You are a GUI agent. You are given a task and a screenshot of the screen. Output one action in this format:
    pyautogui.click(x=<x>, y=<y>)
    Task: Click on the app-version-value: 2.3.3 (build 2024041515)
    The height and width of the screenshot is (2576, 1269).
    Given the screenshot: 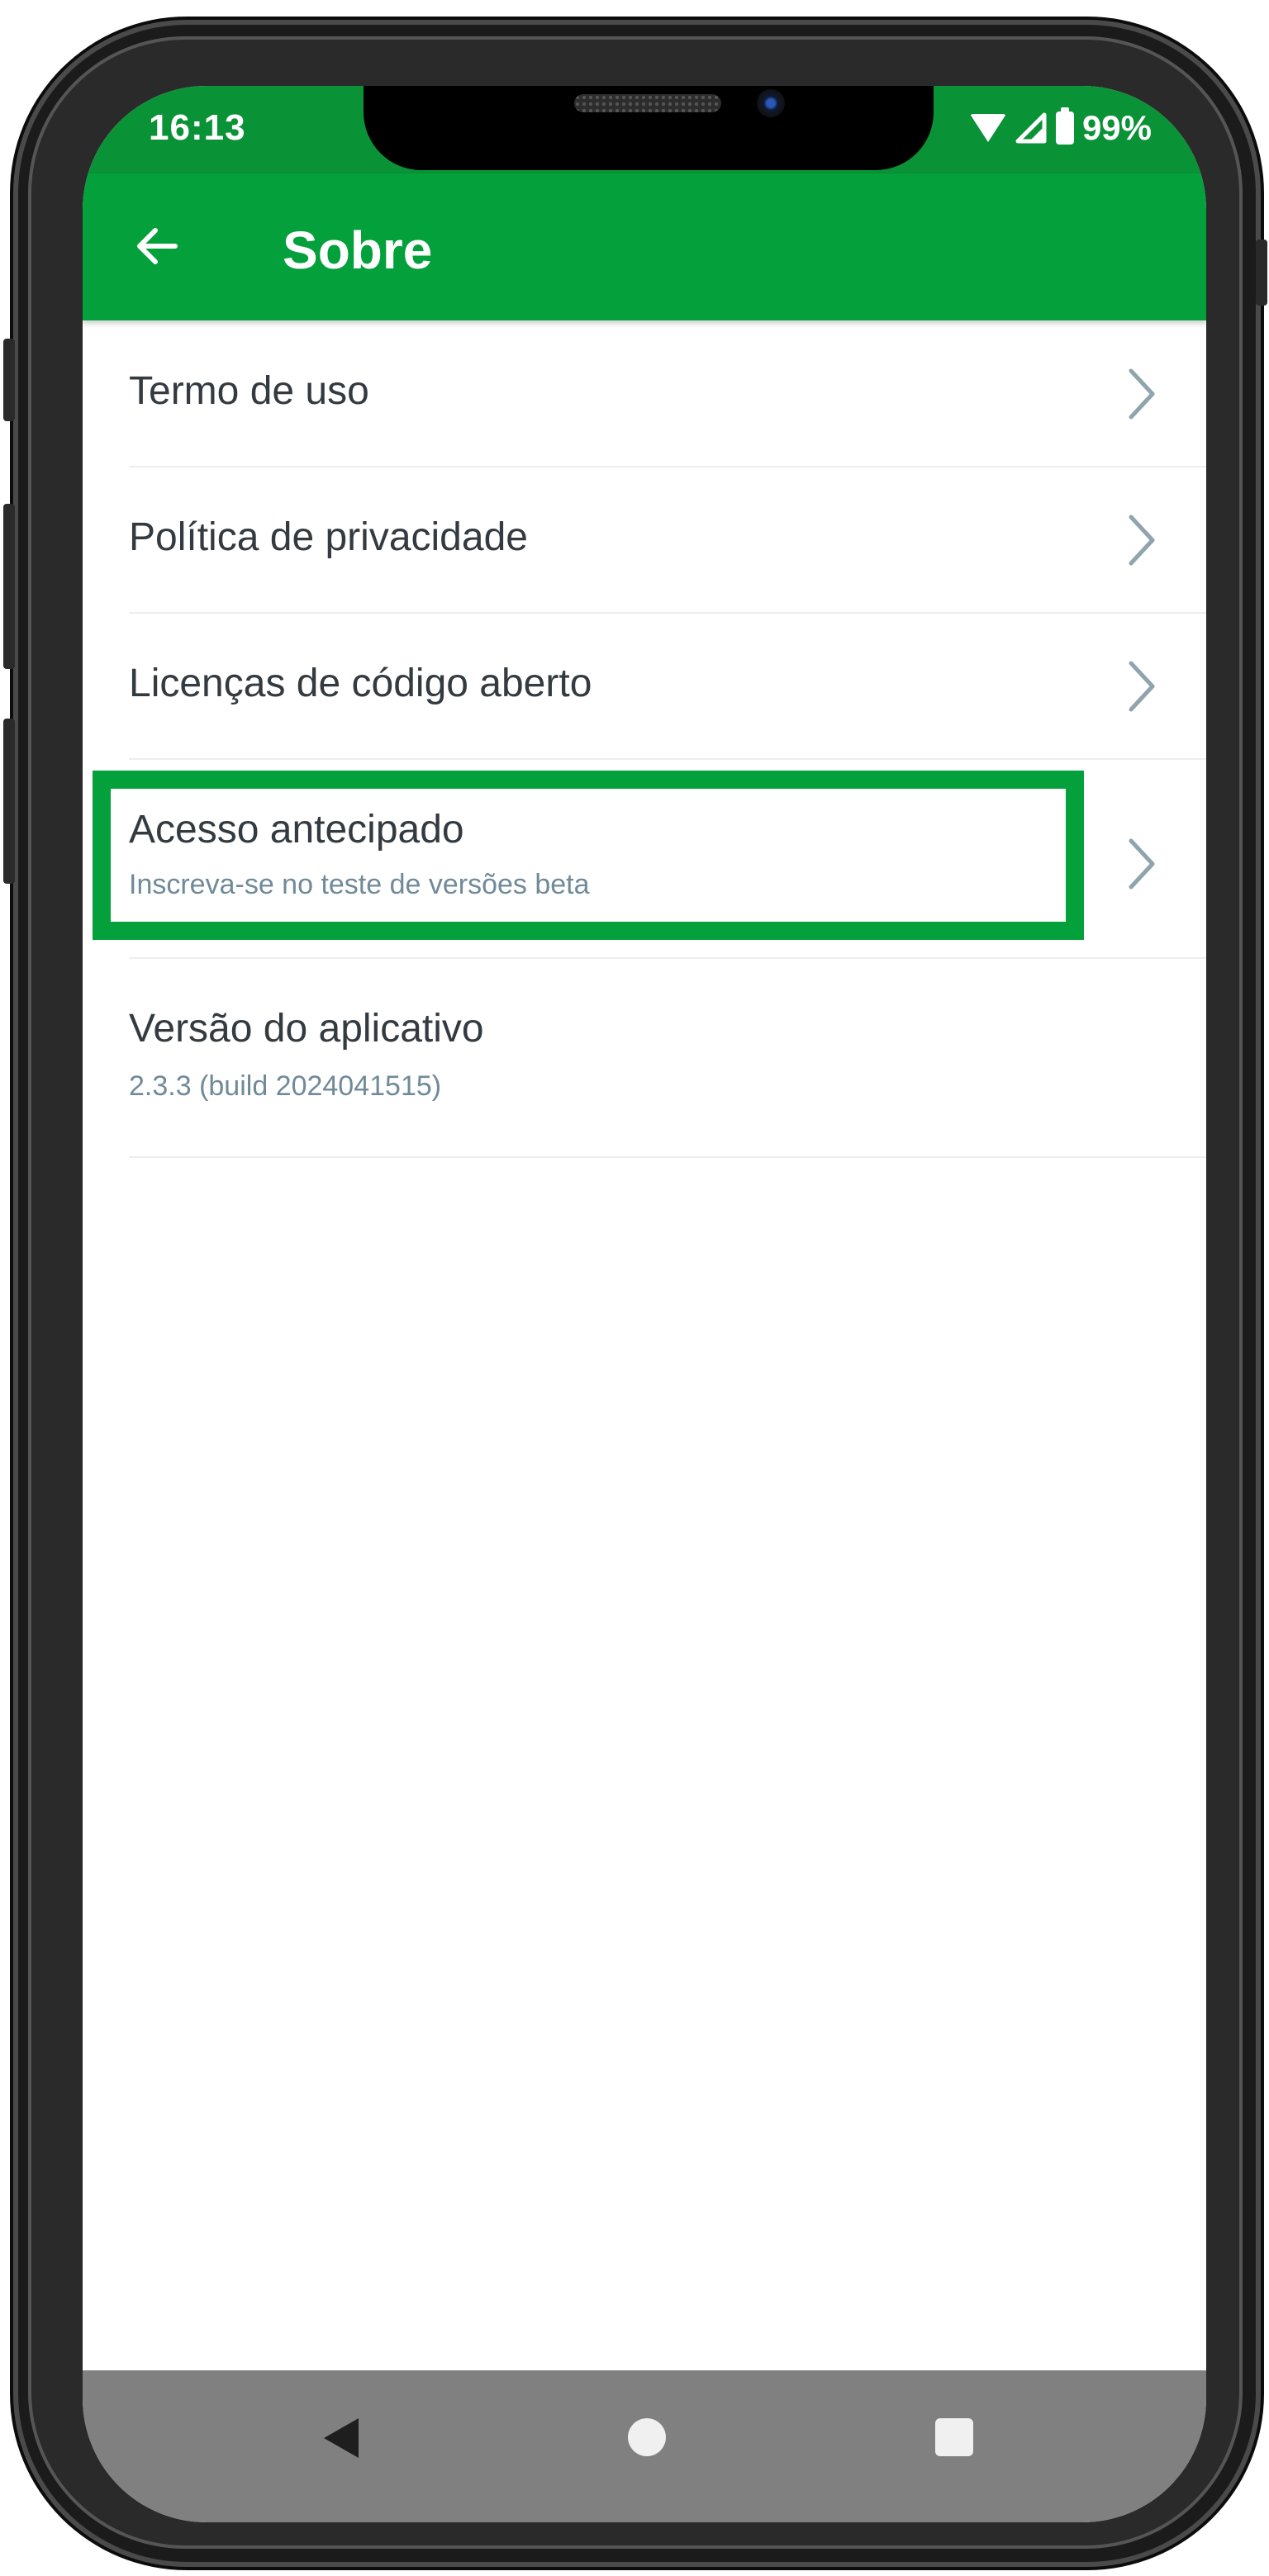 What is the action you would take?
    pyautogui.click(x=285, y=1086)
    